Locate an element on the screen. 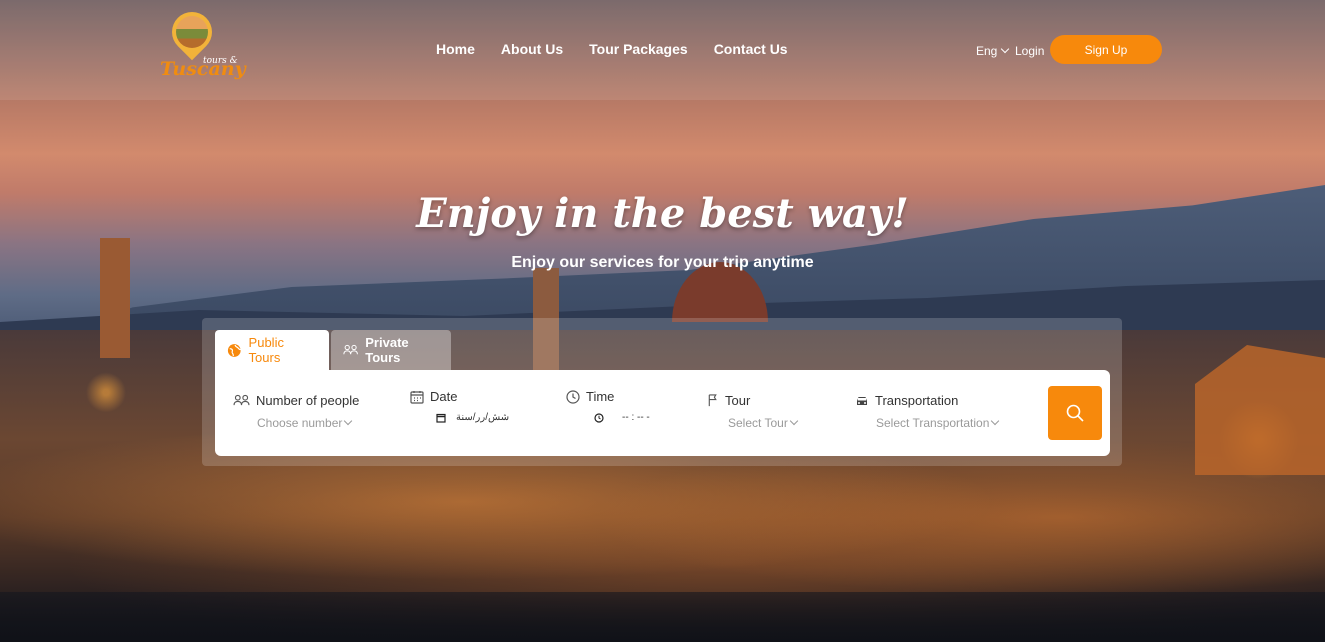 The width and height of the screenshot is (1325, 642). date-field: Date شش/رر/سنة is located at coordinates (459, 406).